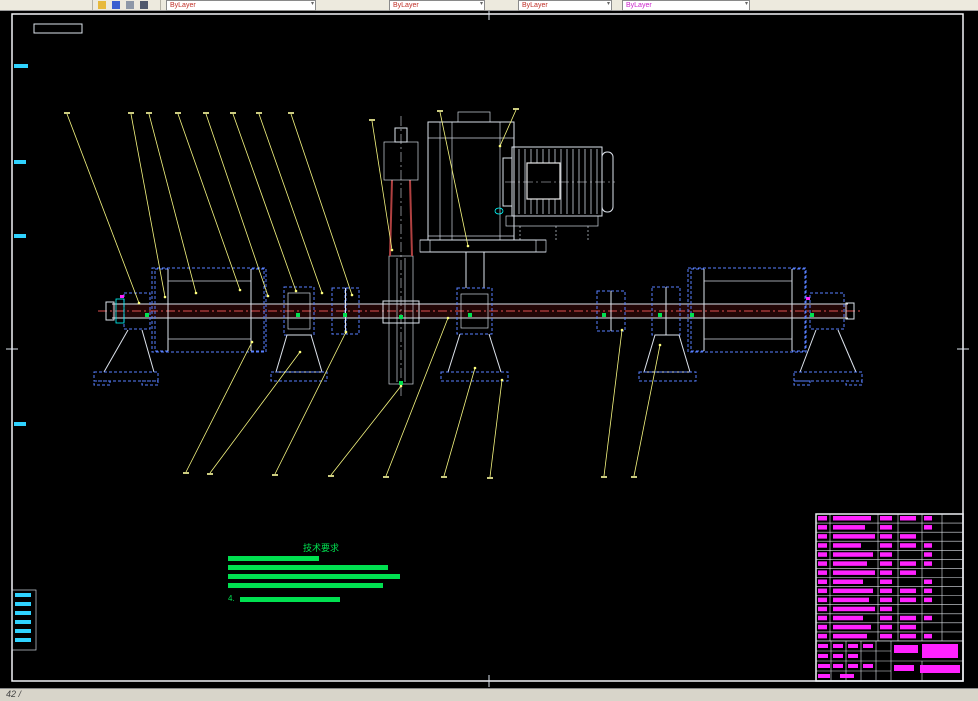 Image resolution: width=978 pixels, height=701 pixels. What do you see at coordinates (183, 5) in the screenshot?
I see `color-combo-value: ByLayer` at bounding box center [183, 5].